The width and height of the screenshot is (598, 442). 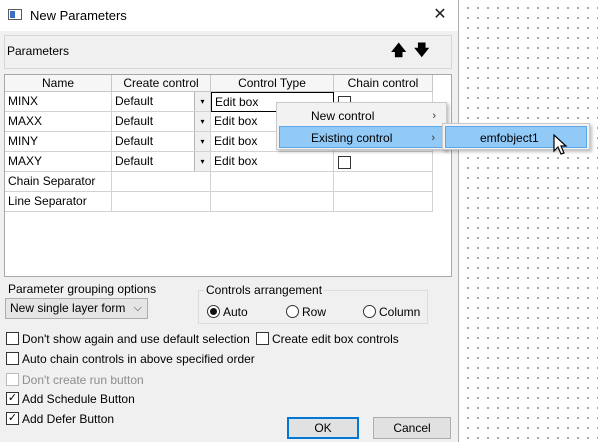 What do you see at coordinates (264, 290) in the screenshot?
I see `controls-arrangement-legend: Controls arrangement` at bounding box center [264, 290].